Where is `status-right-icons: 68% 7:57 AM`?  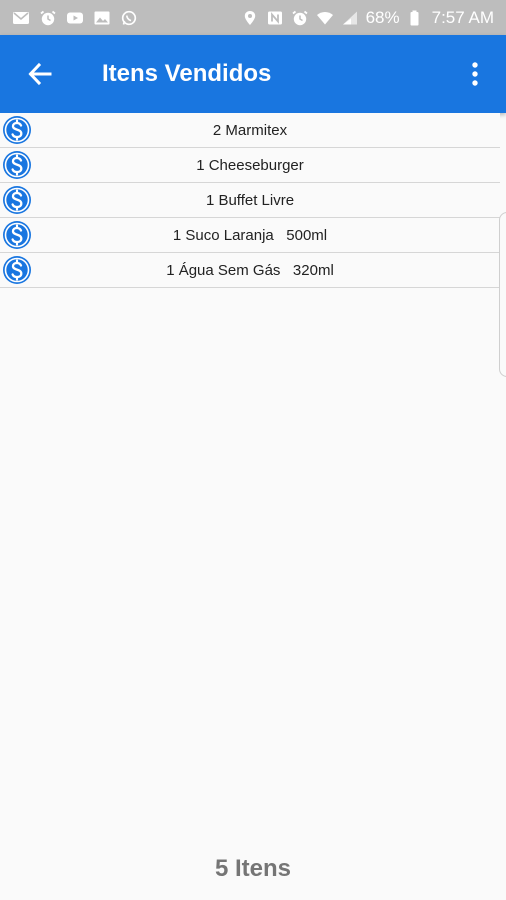 status-right-icons: 68% 7:57 AM is located at coordinates (367, 18).